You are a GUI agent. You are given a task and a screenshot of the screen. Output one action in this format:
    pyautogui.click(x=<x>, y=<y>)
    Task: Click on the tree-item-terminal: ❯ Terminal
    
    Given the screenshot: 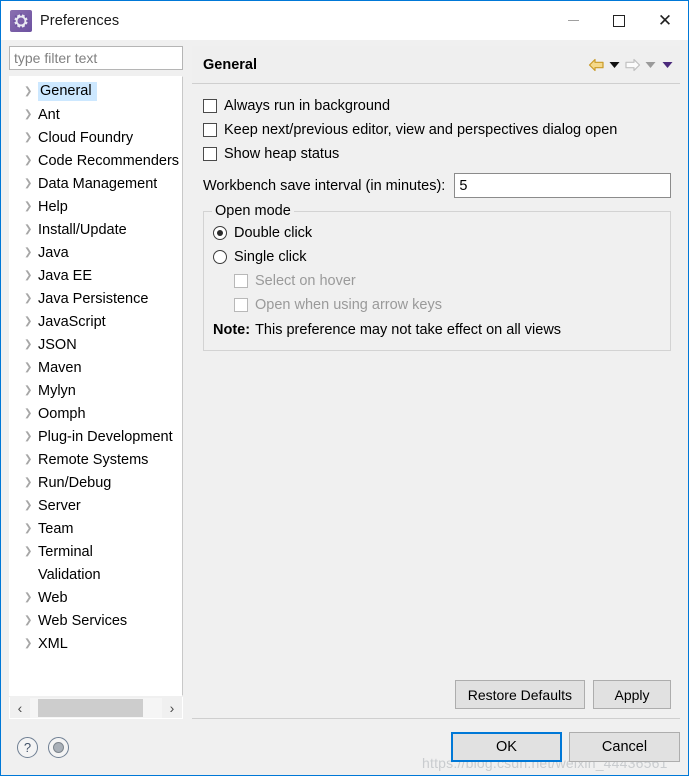 What is the action you would take?
    pyautogui.click(x=96, y=551)
    